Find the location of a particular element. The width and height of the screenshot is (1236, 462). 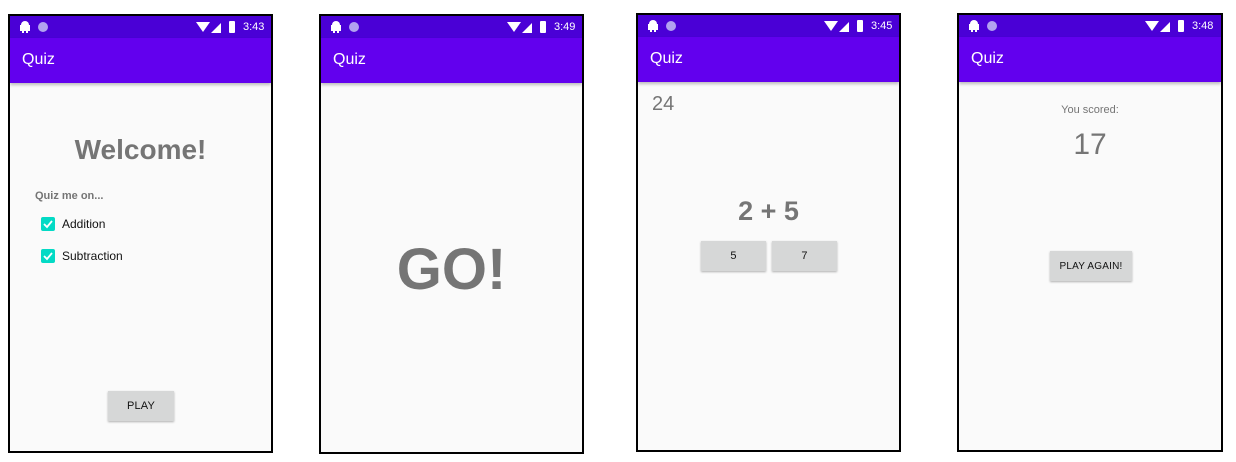

status-bar: 3:43 is located at coordinates (140, 27).